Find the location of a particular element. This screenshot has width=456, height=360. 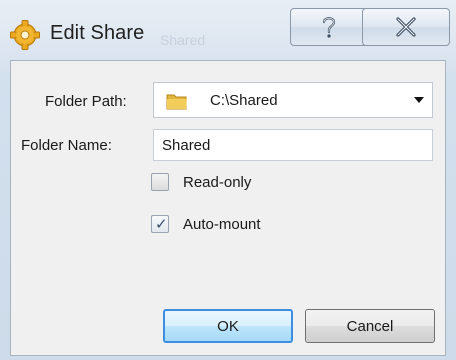

close-button is located at coordinates (406, 27).